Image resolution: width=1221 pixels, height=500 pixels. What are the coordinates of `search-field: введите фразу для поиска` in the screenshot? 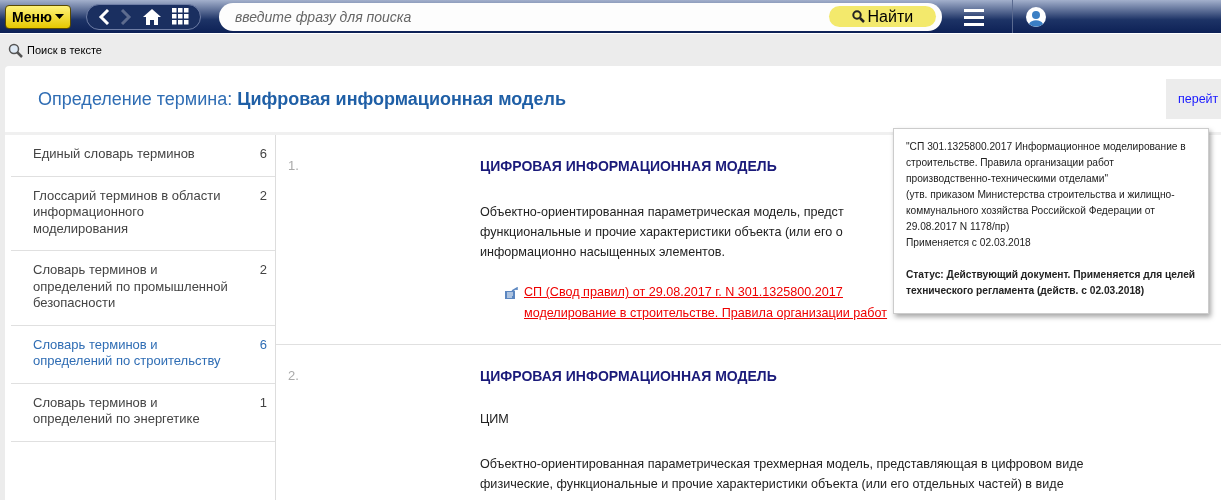 It's located at (523, 16).